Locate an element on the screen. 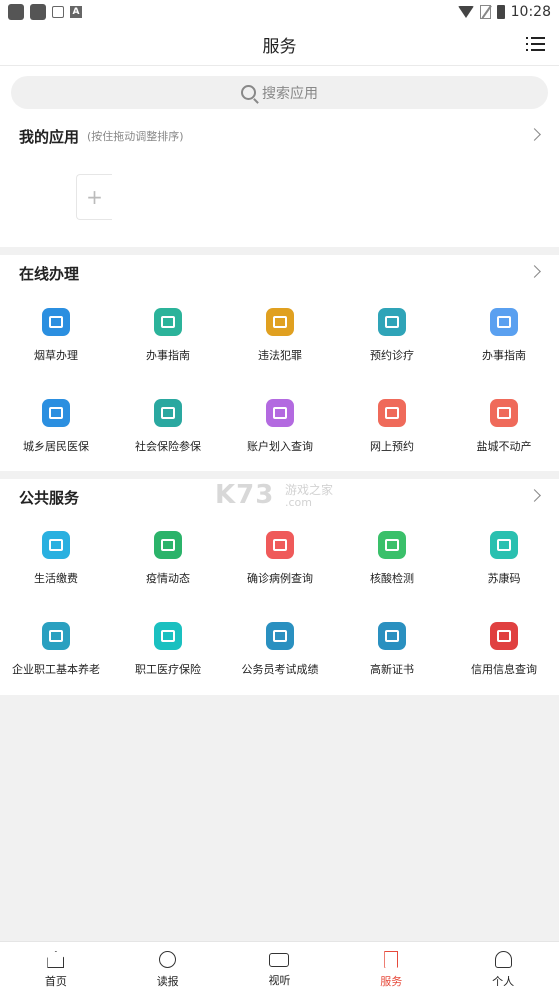 The image size is (559, 993). public-item-label: 苏康码 is located at coordinates (504, 578).